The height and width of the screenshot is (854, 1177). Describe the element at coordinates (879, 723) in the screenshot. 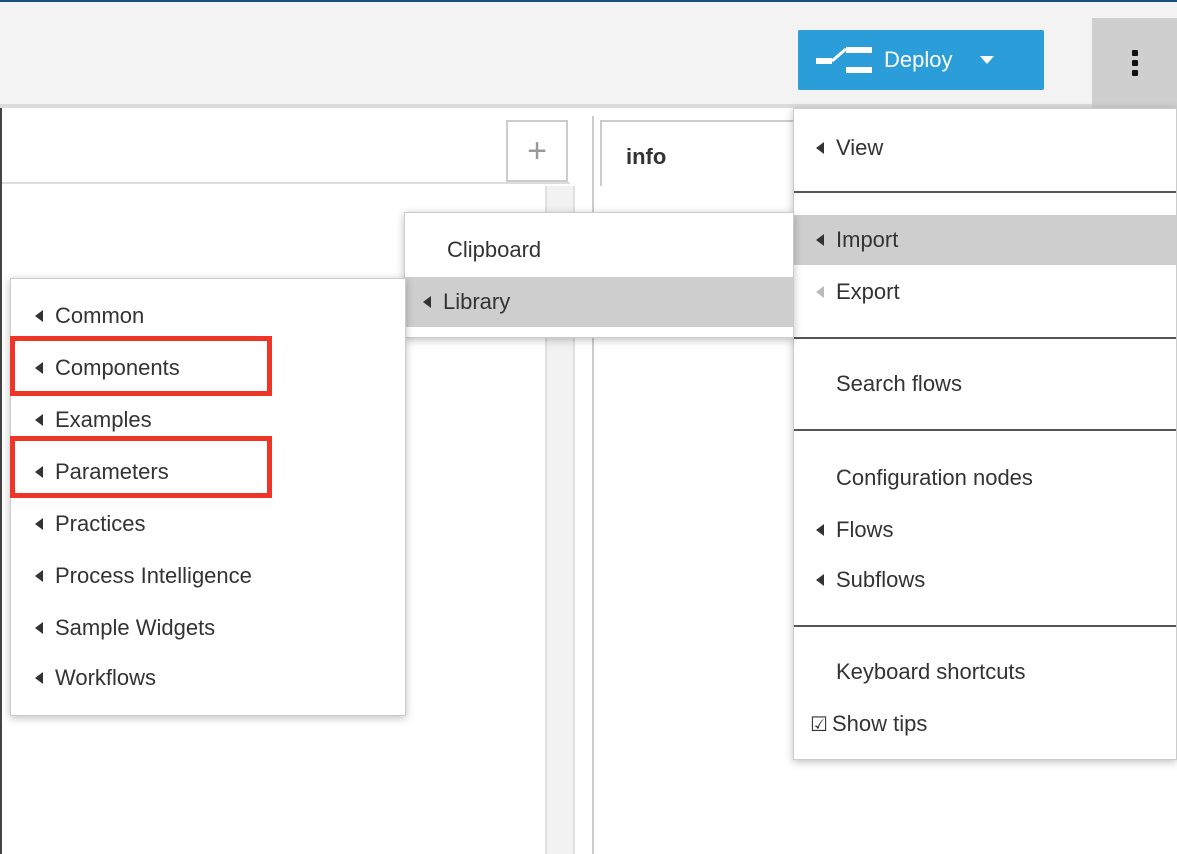

I see `menu-item-label: Show tips` at that location.